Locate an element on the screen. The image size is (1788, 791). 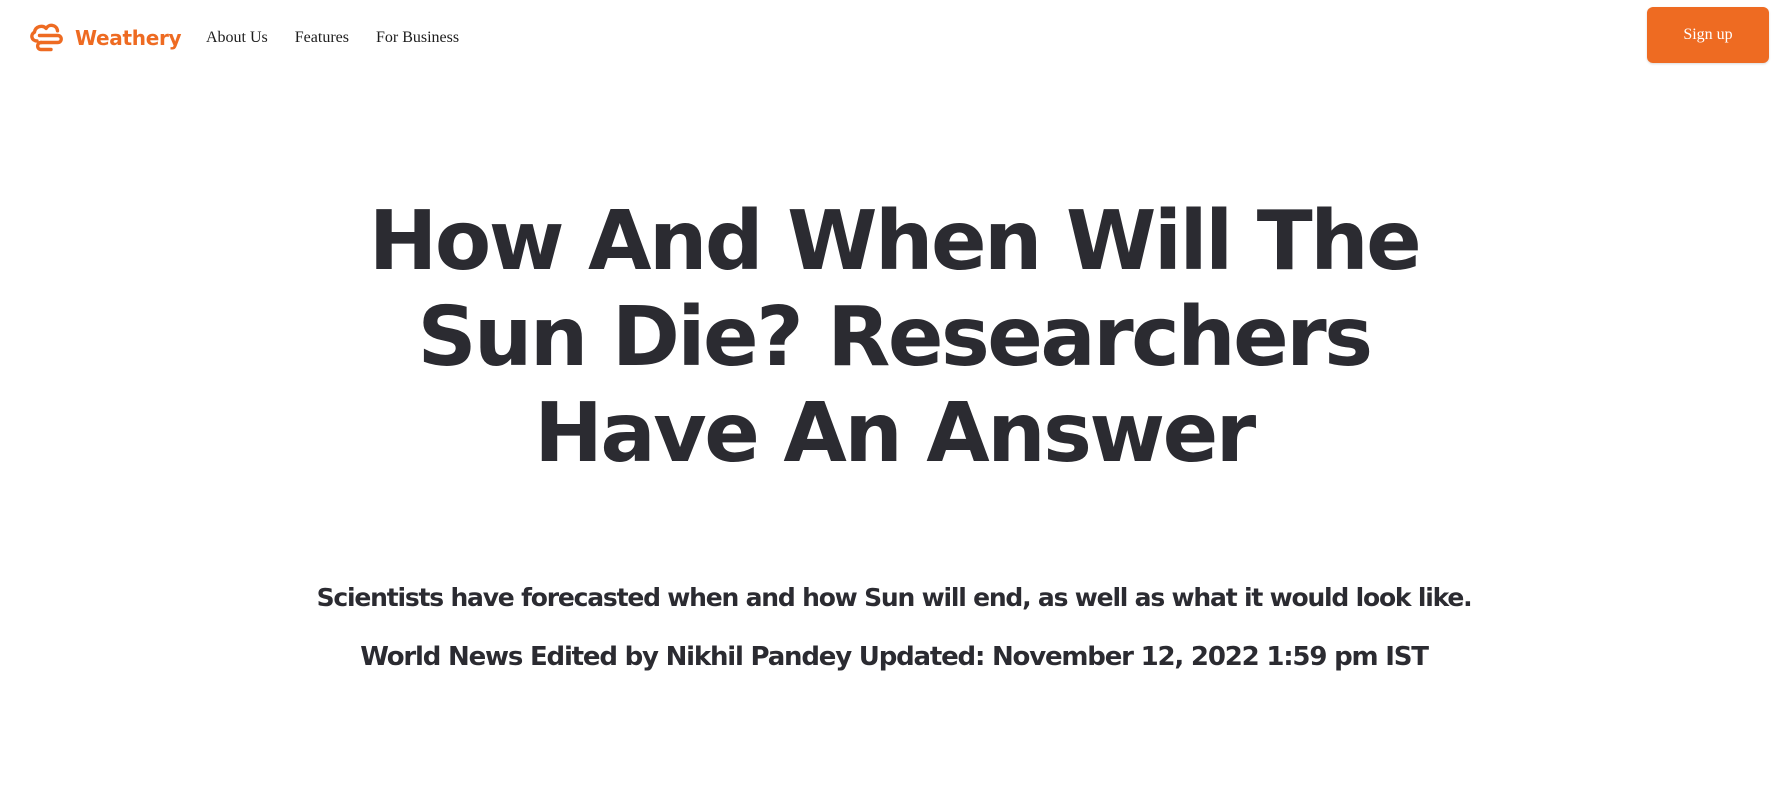
brand-logo-link: Weathery is located at coordinates (104, 38).